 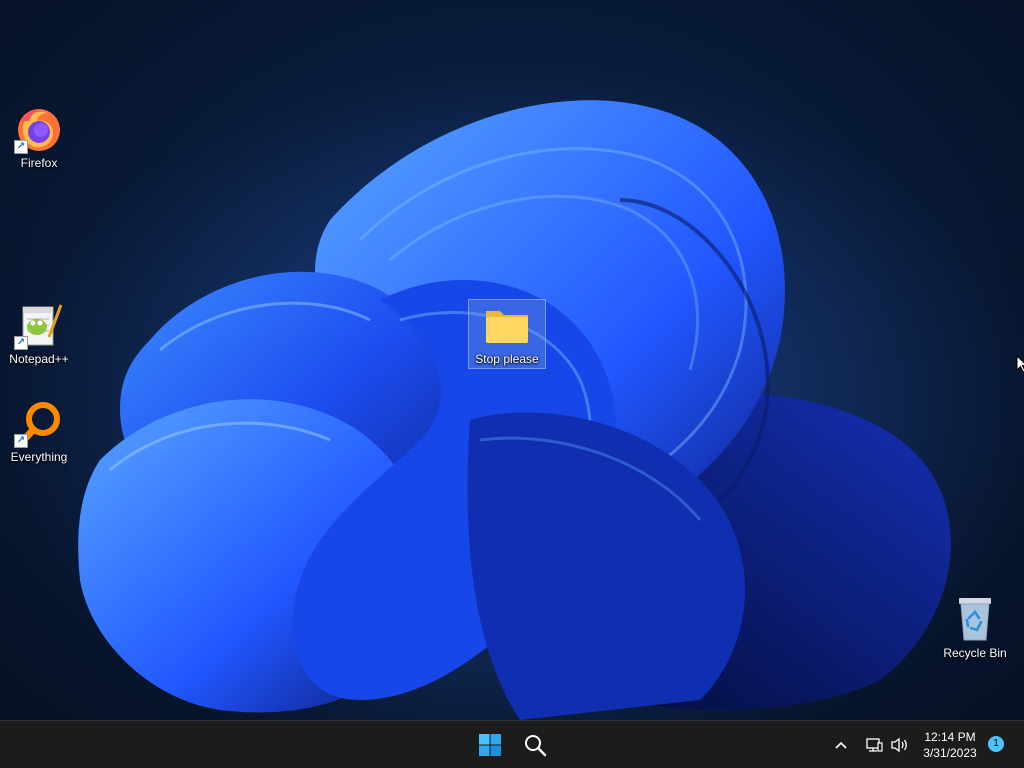 What do you see at coordinates (950, 737) in the screenshot?
I see `clock-time: 12:14 PM` at bounding box center [950, 737].